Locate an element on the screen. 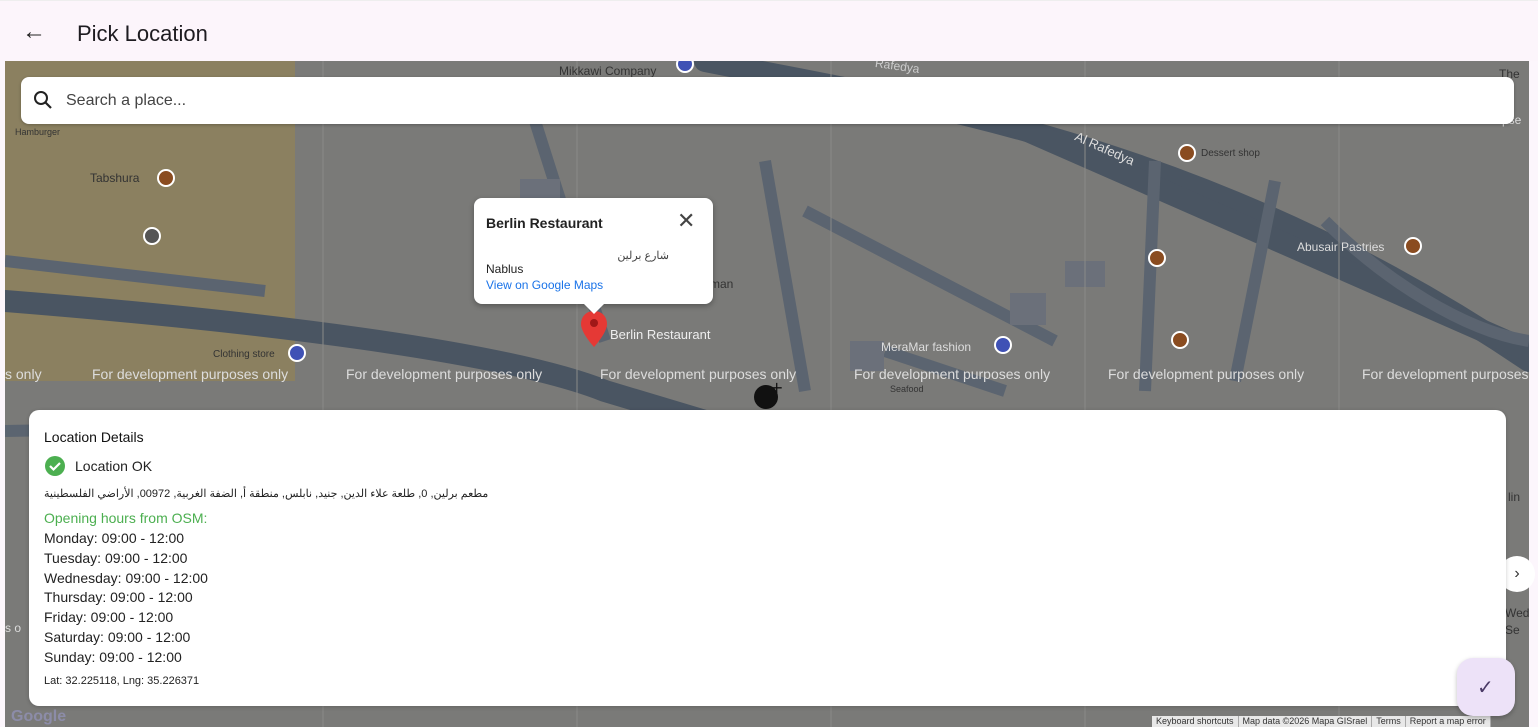 The image size is (1538, 727). info-address: شارع برلين is located at coordinates (643, 256).